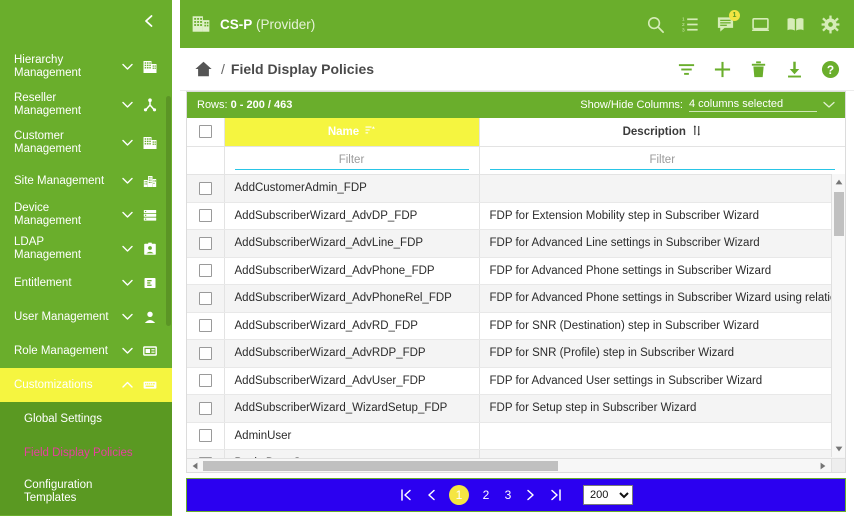 The image size is (854, 516). Describe the element at coordinates (531, 495) in the screenshot. I see `next-page-icon` at that location.